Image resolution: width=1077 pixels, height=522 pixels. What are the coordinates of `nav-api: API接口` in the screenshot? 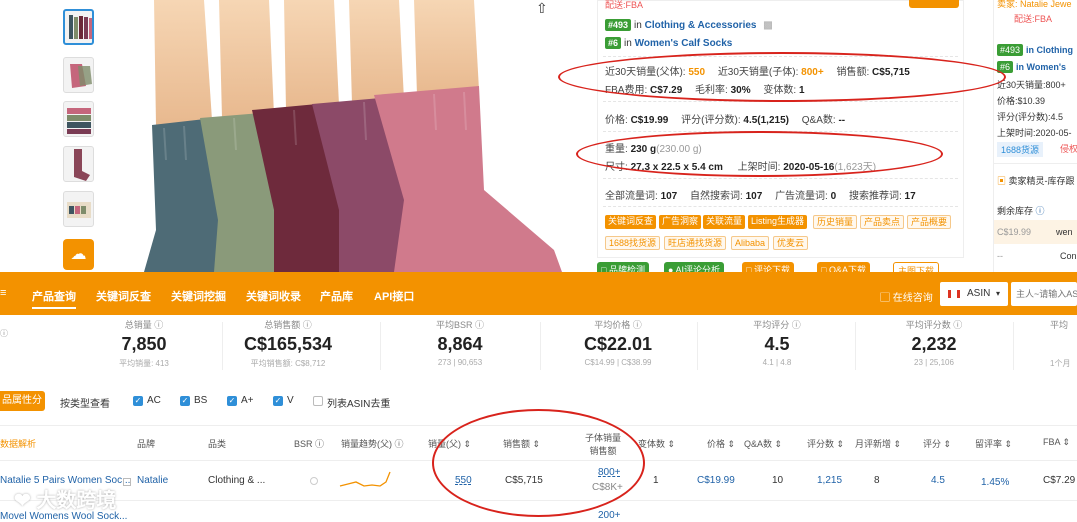 It's located at (394, 296).